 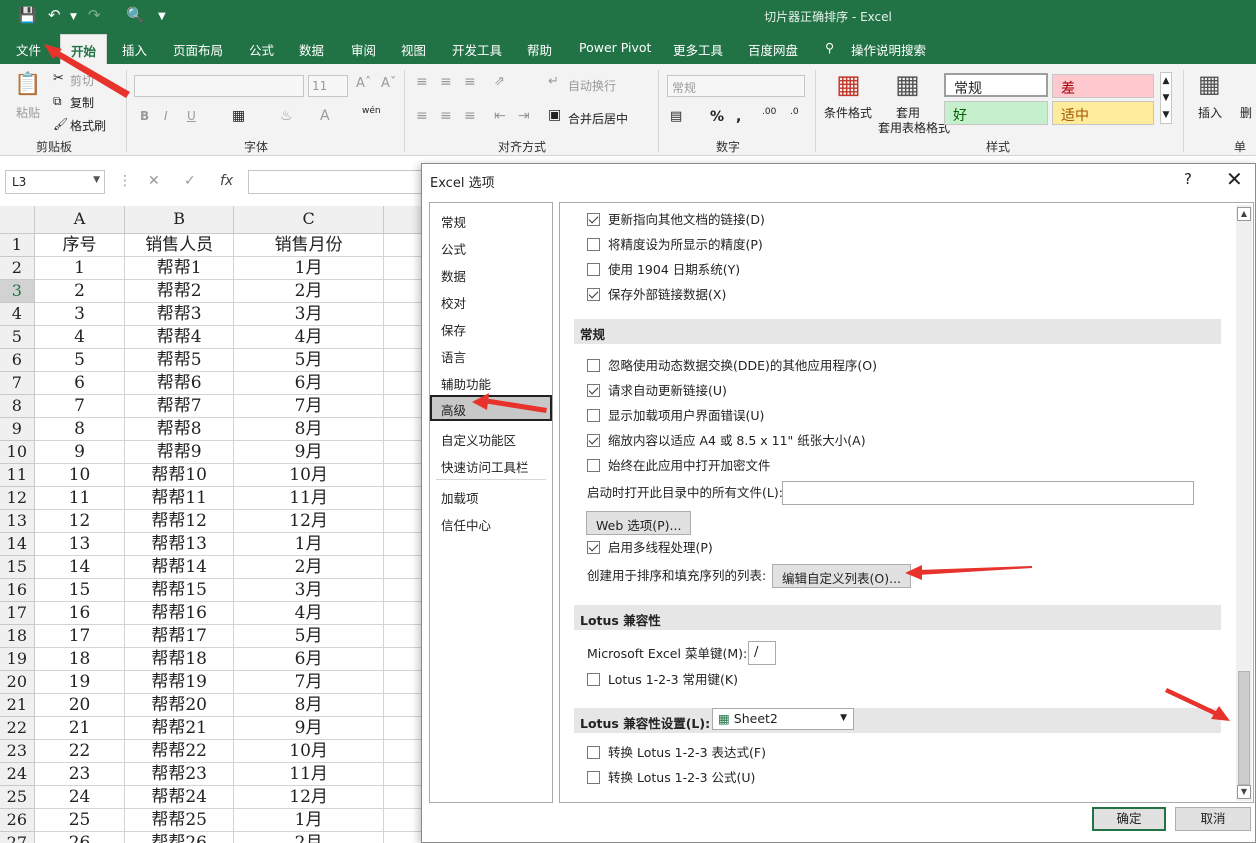 I want to click on orientation-icon: ⇗, so click(x=499, y=81).